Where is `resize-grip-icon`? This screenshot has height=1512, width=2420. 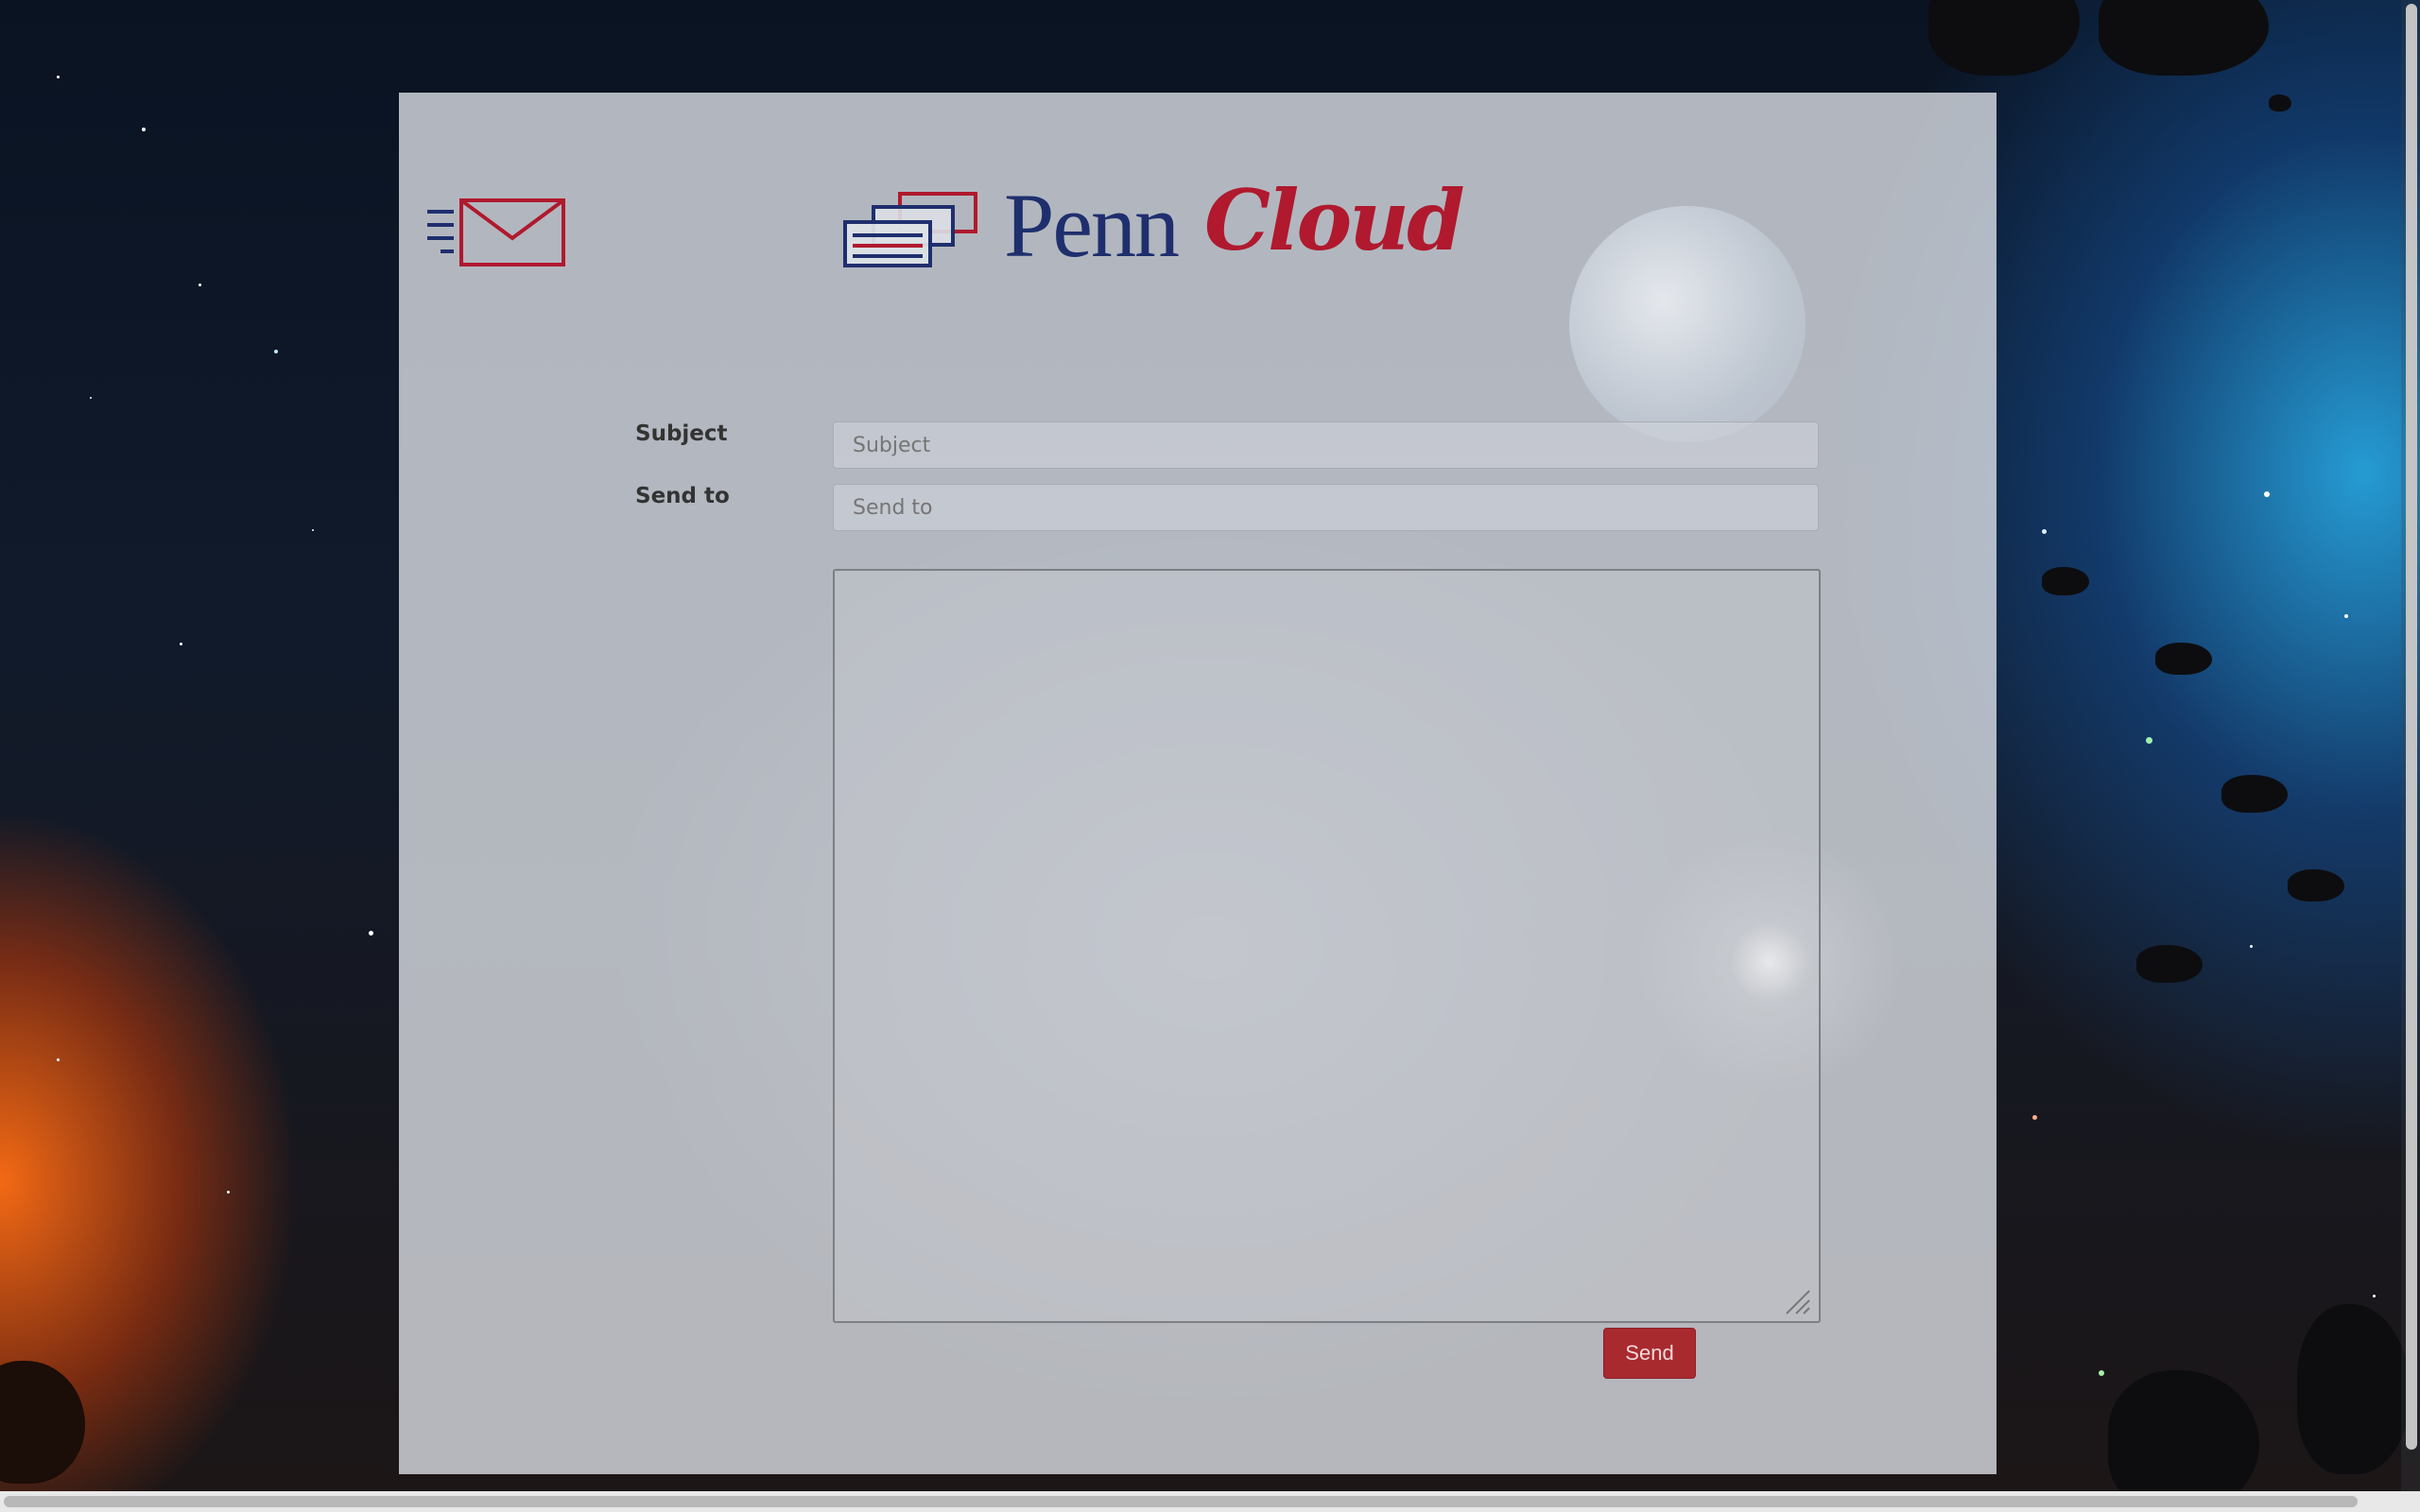
resize-grip-icon is located at coordinates (1797, 1302).